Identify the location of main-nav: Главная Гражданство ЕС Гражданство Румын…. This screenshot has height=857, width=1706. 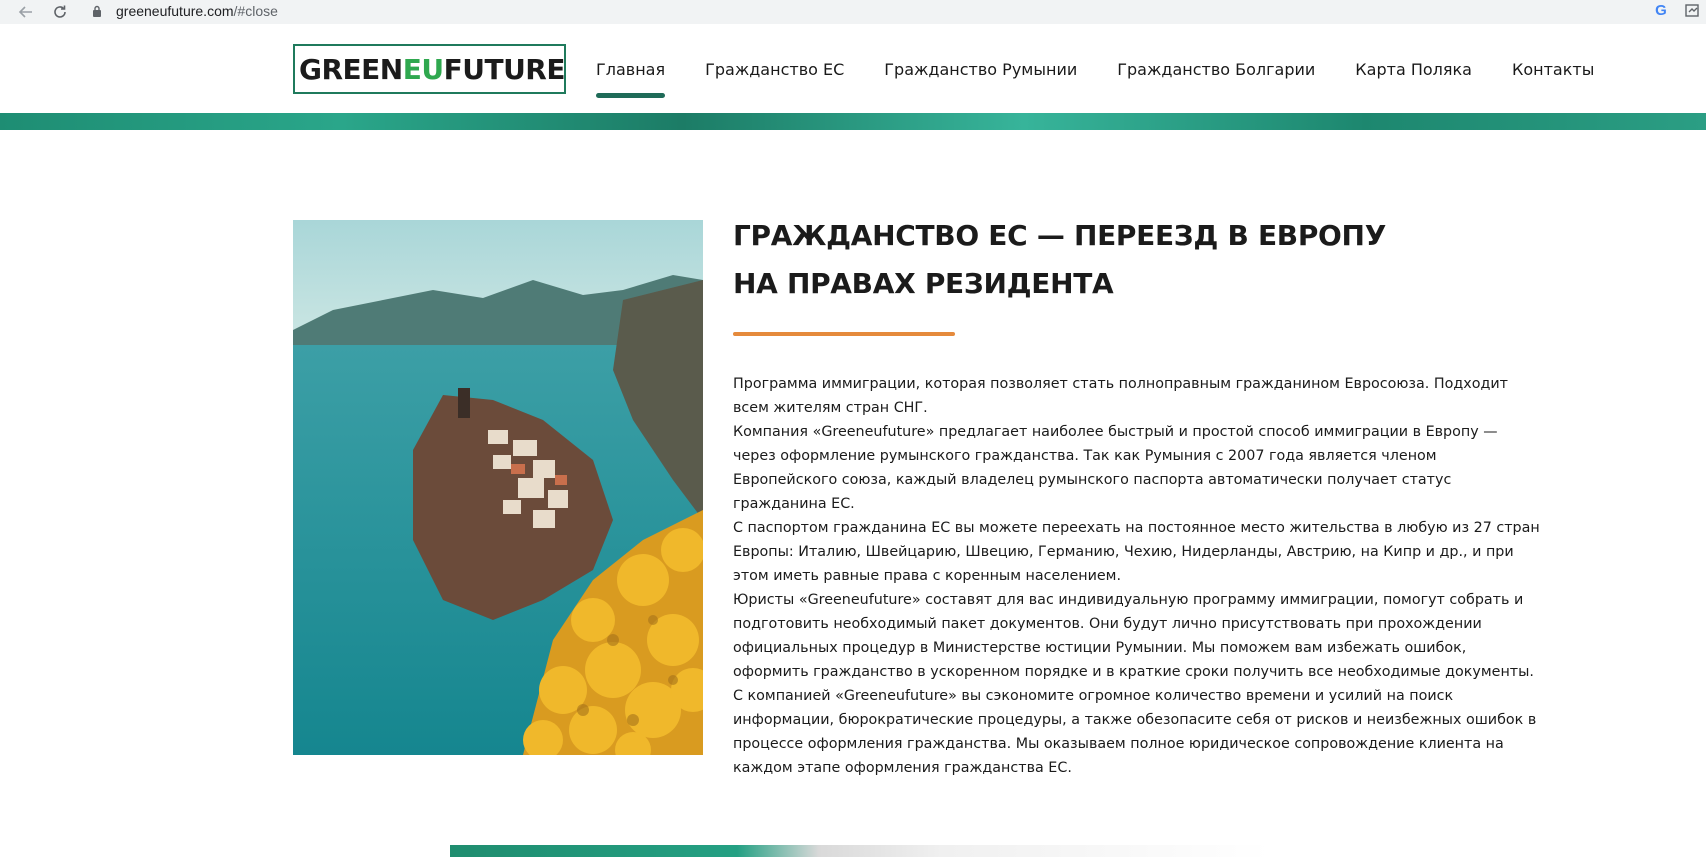
(1115, 79).